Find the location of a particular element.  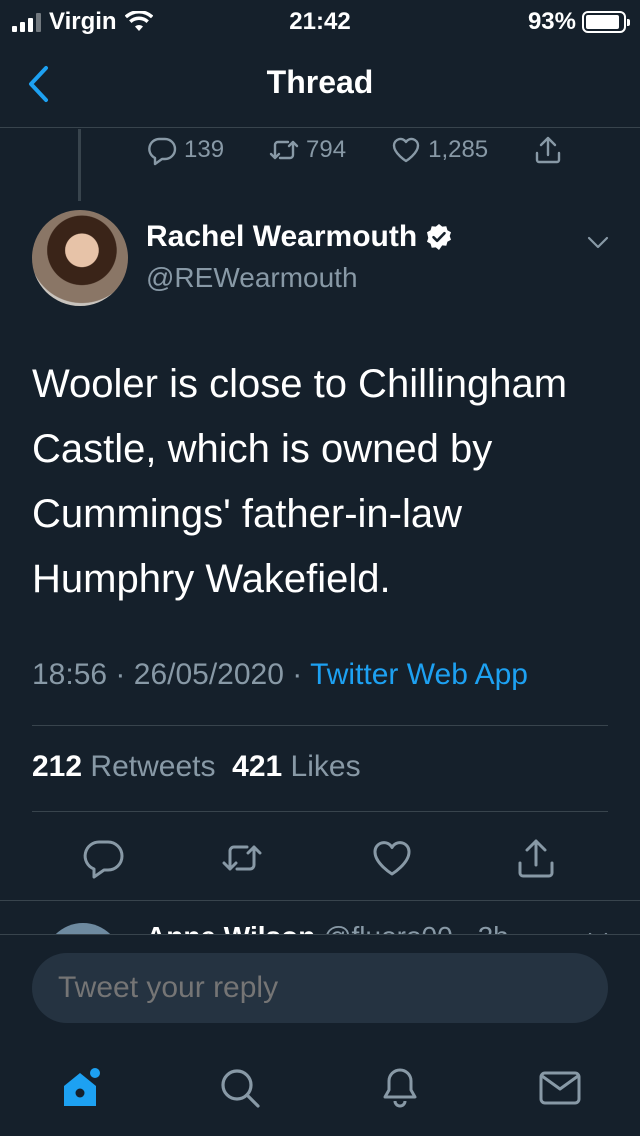

share-action is located at coordinates (548, 150).